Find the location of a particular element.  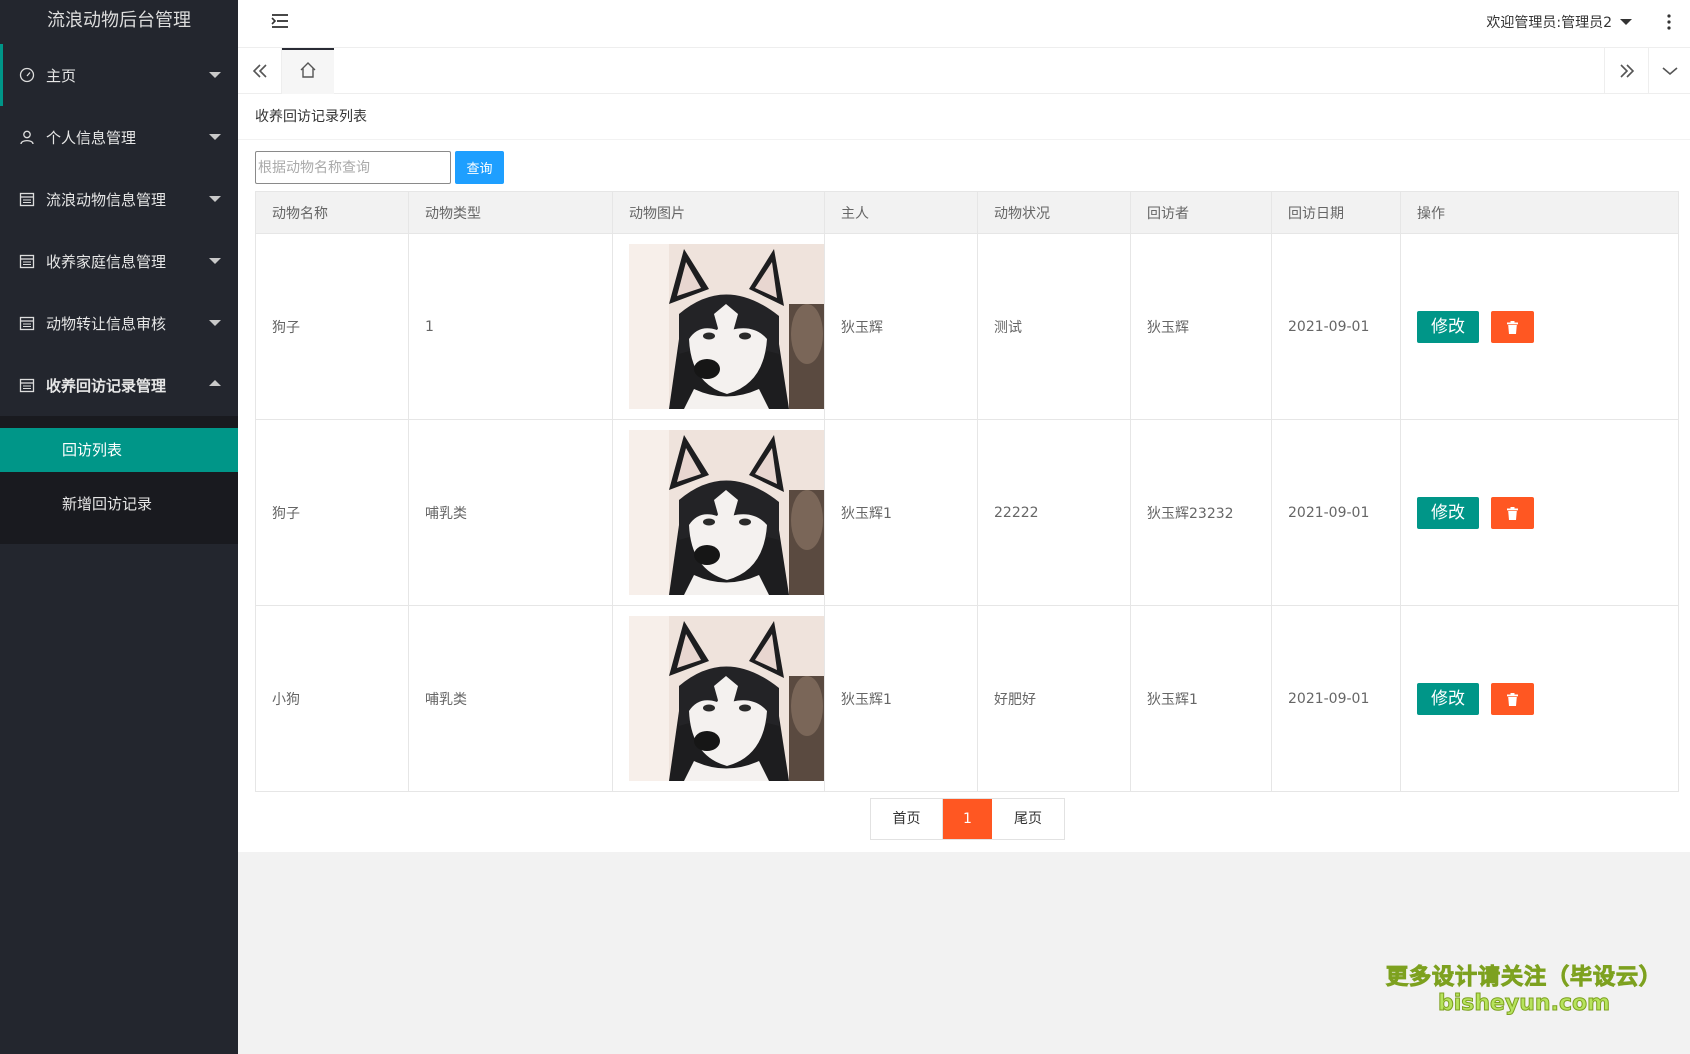

sidebar-item-home: 主页 is located at coordinates (119, 75).